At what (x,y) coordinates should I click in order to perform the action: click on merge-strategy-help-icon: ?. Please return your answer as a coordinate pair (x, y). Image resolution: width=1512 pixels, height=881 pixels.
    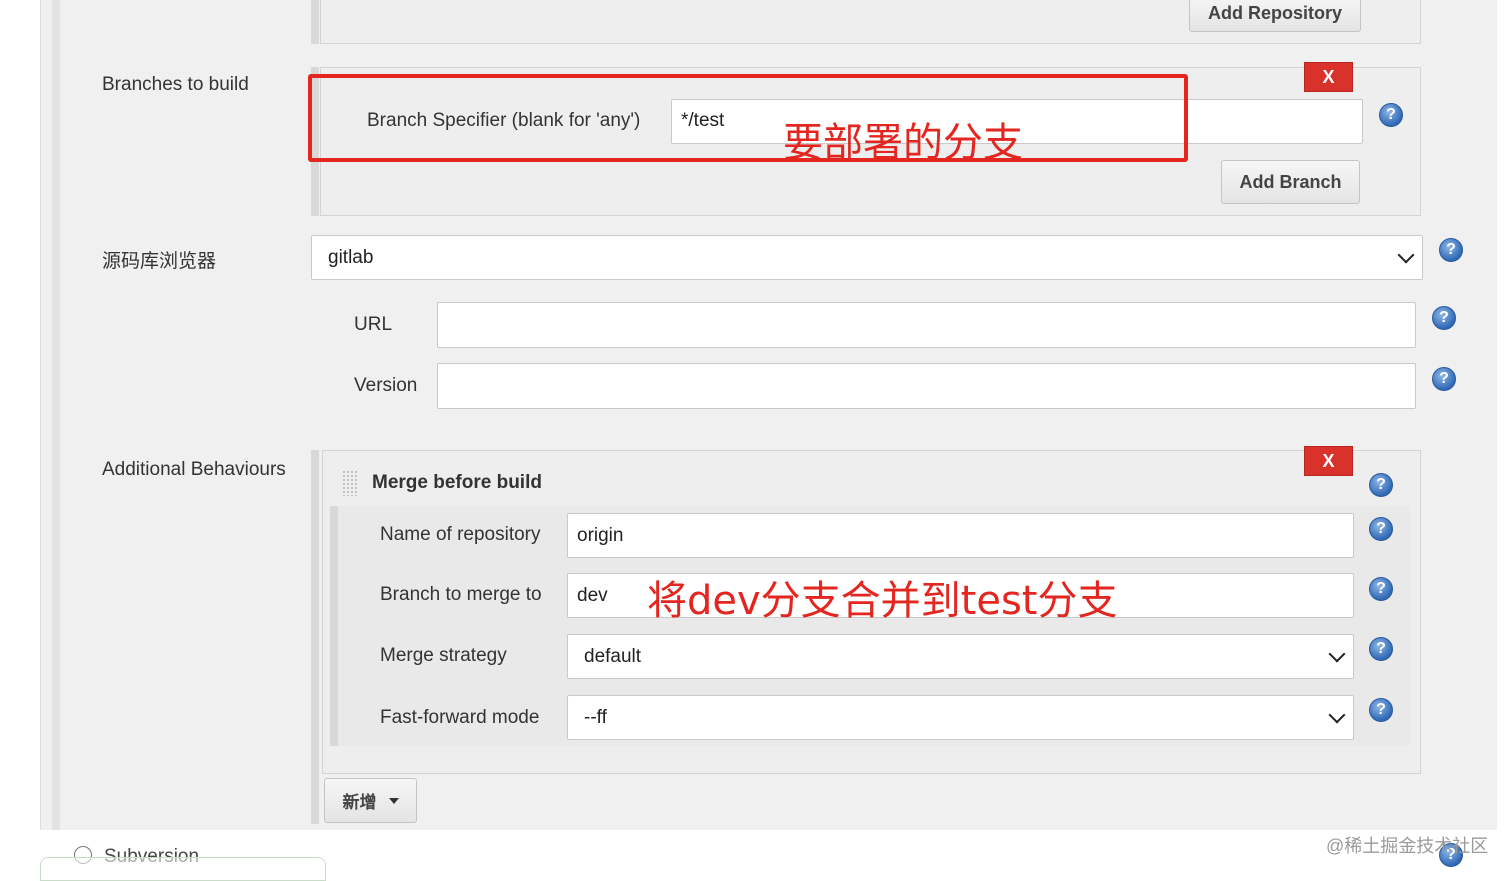
    Looking at the image, I should click on (1381, 649).